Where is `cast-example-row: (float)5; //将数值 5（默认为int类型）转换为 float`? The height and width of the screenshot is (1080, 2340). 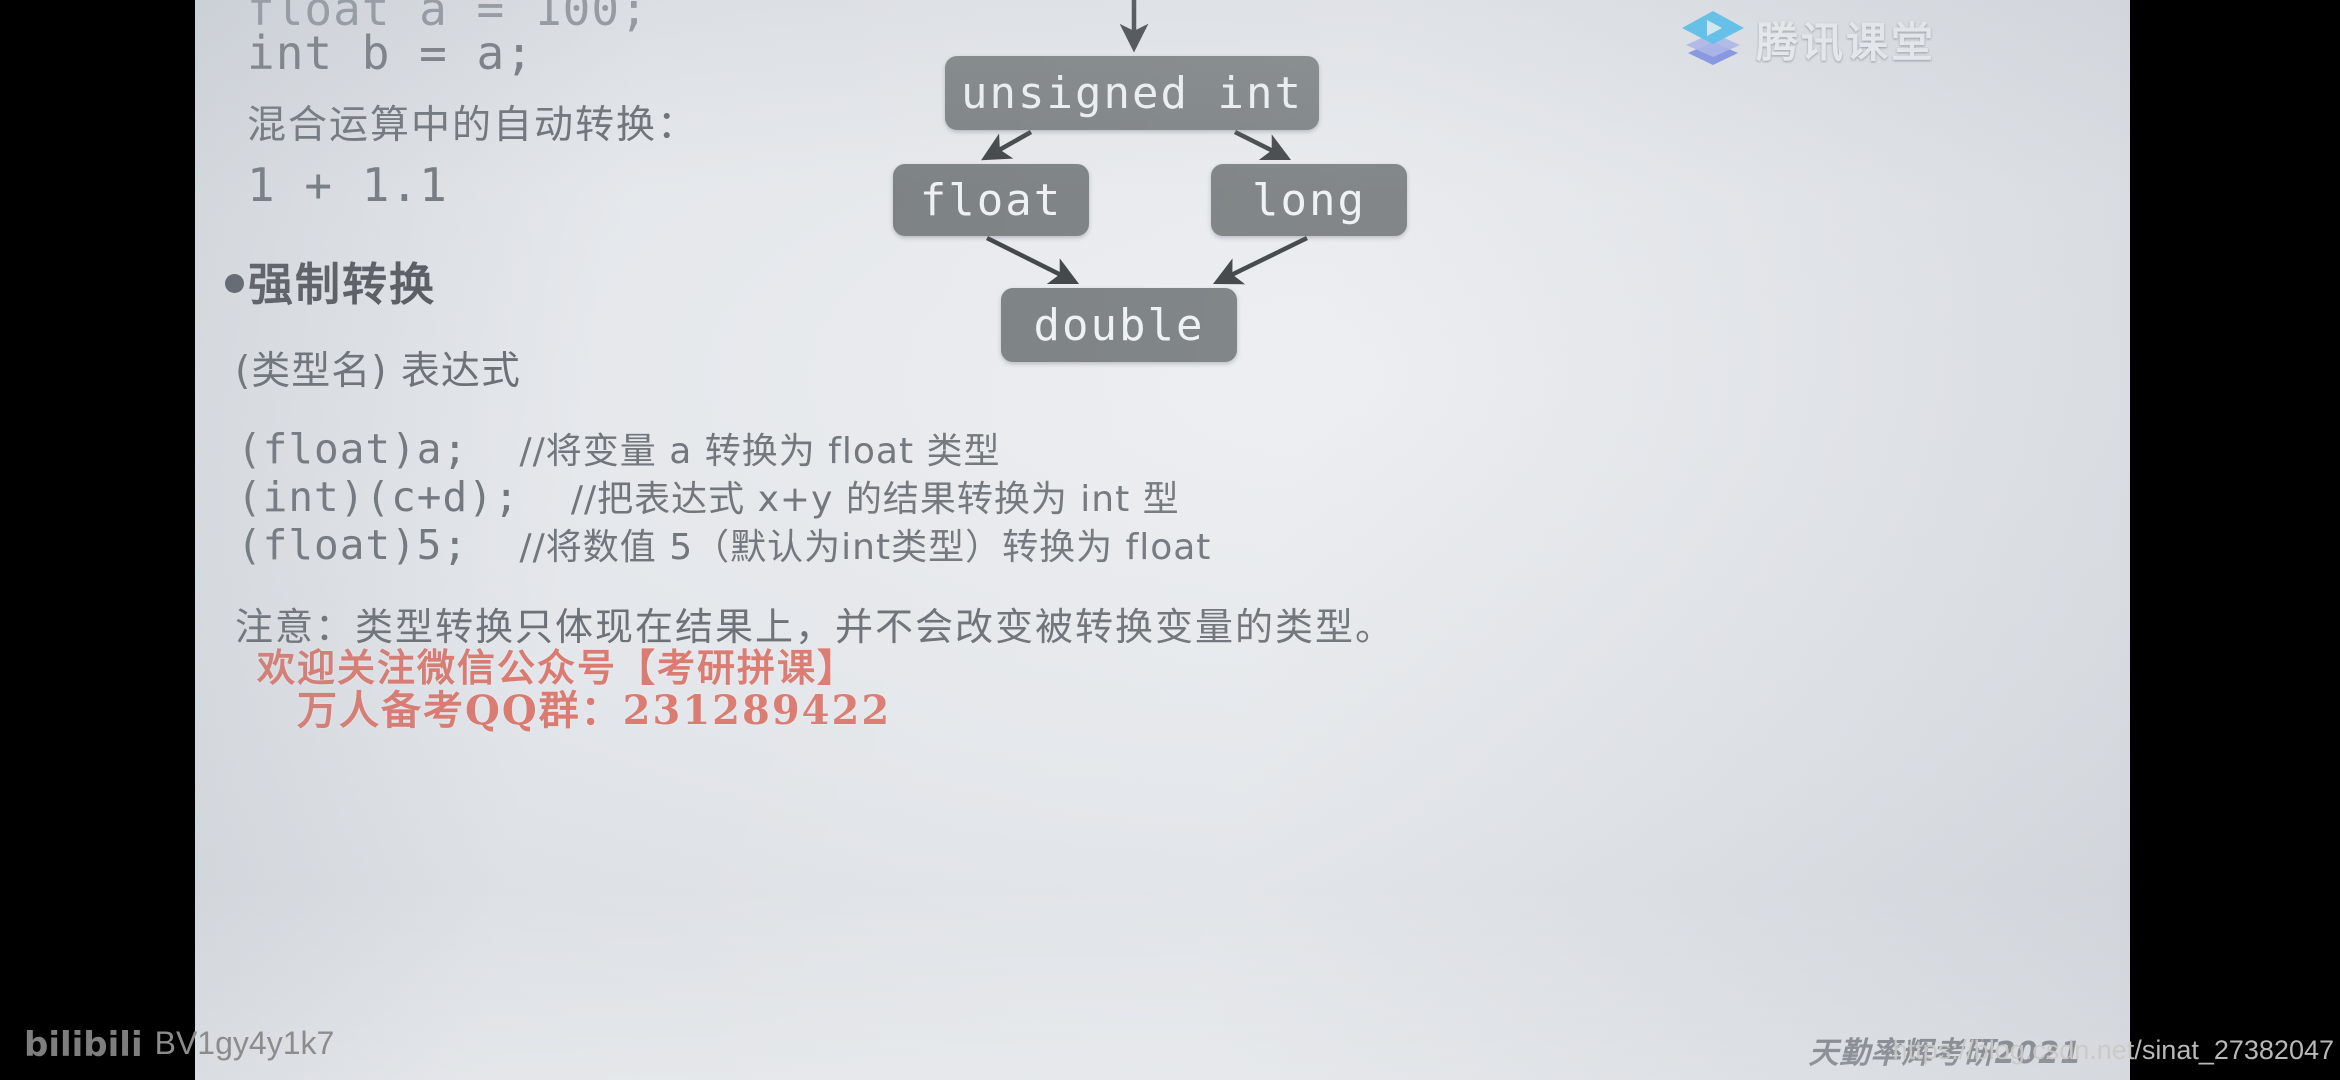
cast-example-row: (float)5; //将数值 5（默认为int类型）转换为 float is located at coordinates (724, 544).